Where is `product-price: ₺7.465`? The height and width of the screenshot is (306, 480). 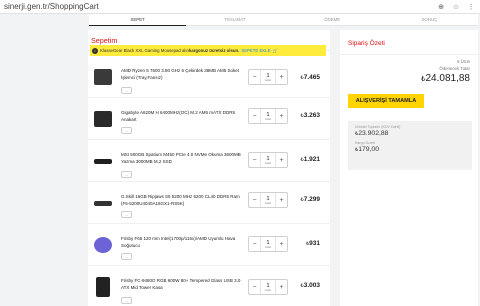 product-price: ₺7.465 is located at coordinates (310, 77).